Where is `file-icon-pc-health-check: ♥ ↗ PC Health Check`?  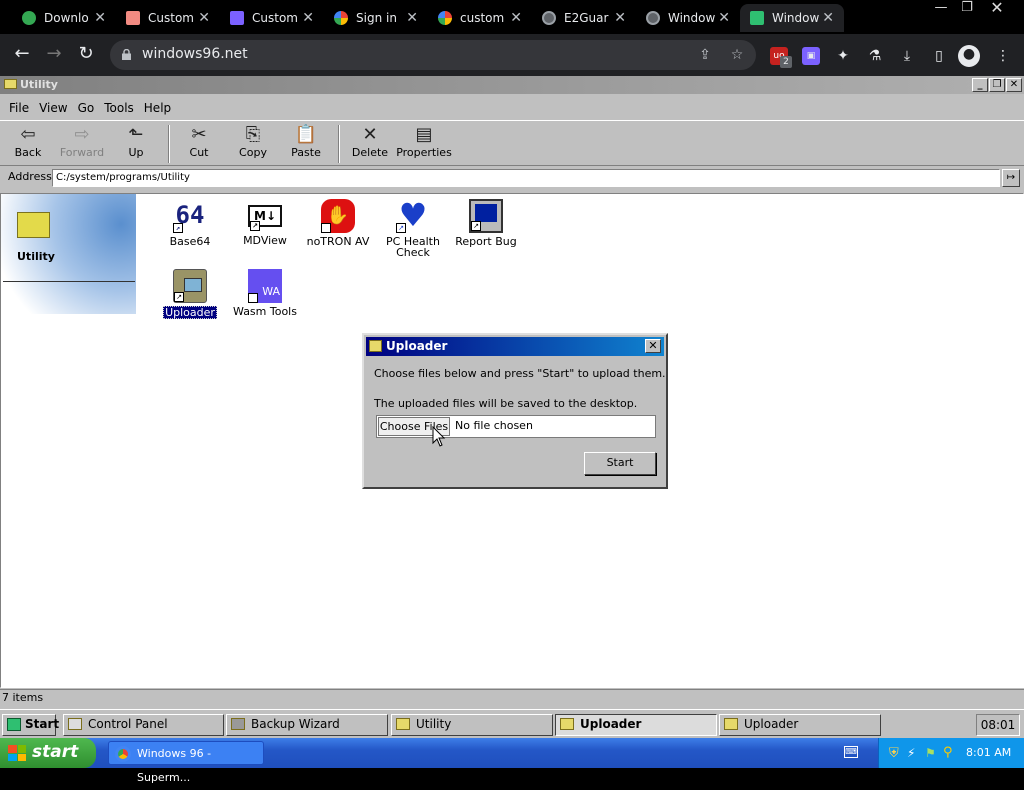 file-icon-pc-health-check: ♥ ↗ PC Health Check is located at coordinates (413, 229).